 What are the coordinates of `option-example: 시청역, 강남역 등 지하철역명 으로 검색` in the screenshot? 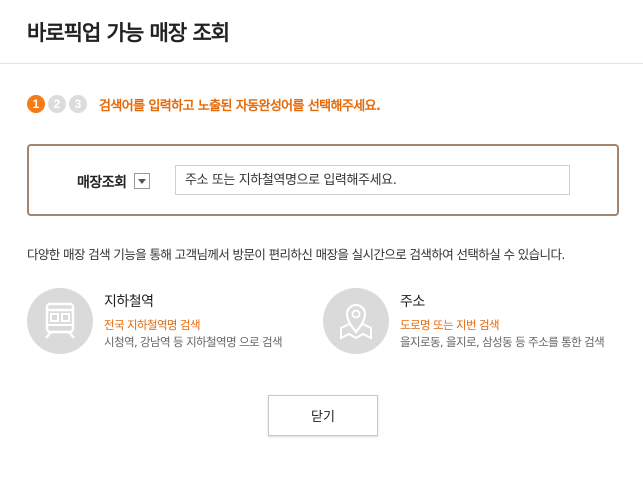 It's located at (193, 342).